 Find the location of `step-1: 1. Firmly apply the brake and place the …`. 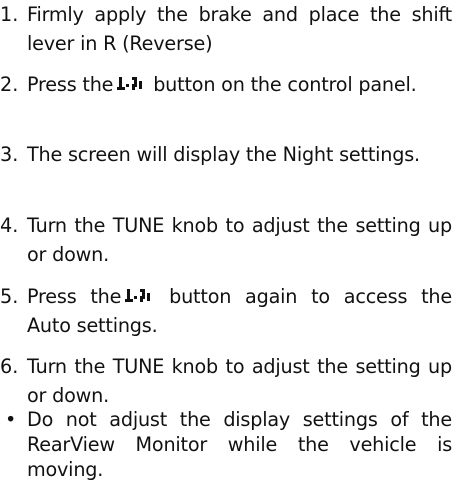

step-1: 1. Firmly apply the brake and place the … is located at coordinates (226, 29).